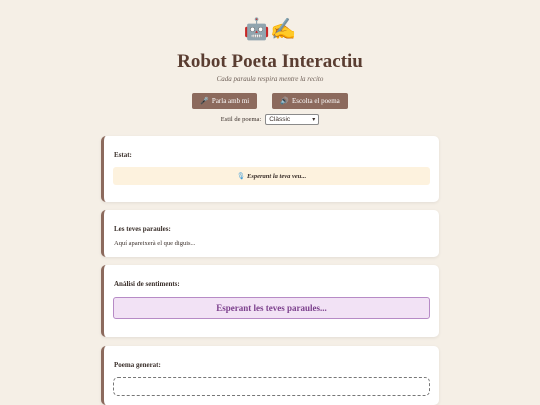  I want to click on speaker-icon: 🔊, so click(284, 101).